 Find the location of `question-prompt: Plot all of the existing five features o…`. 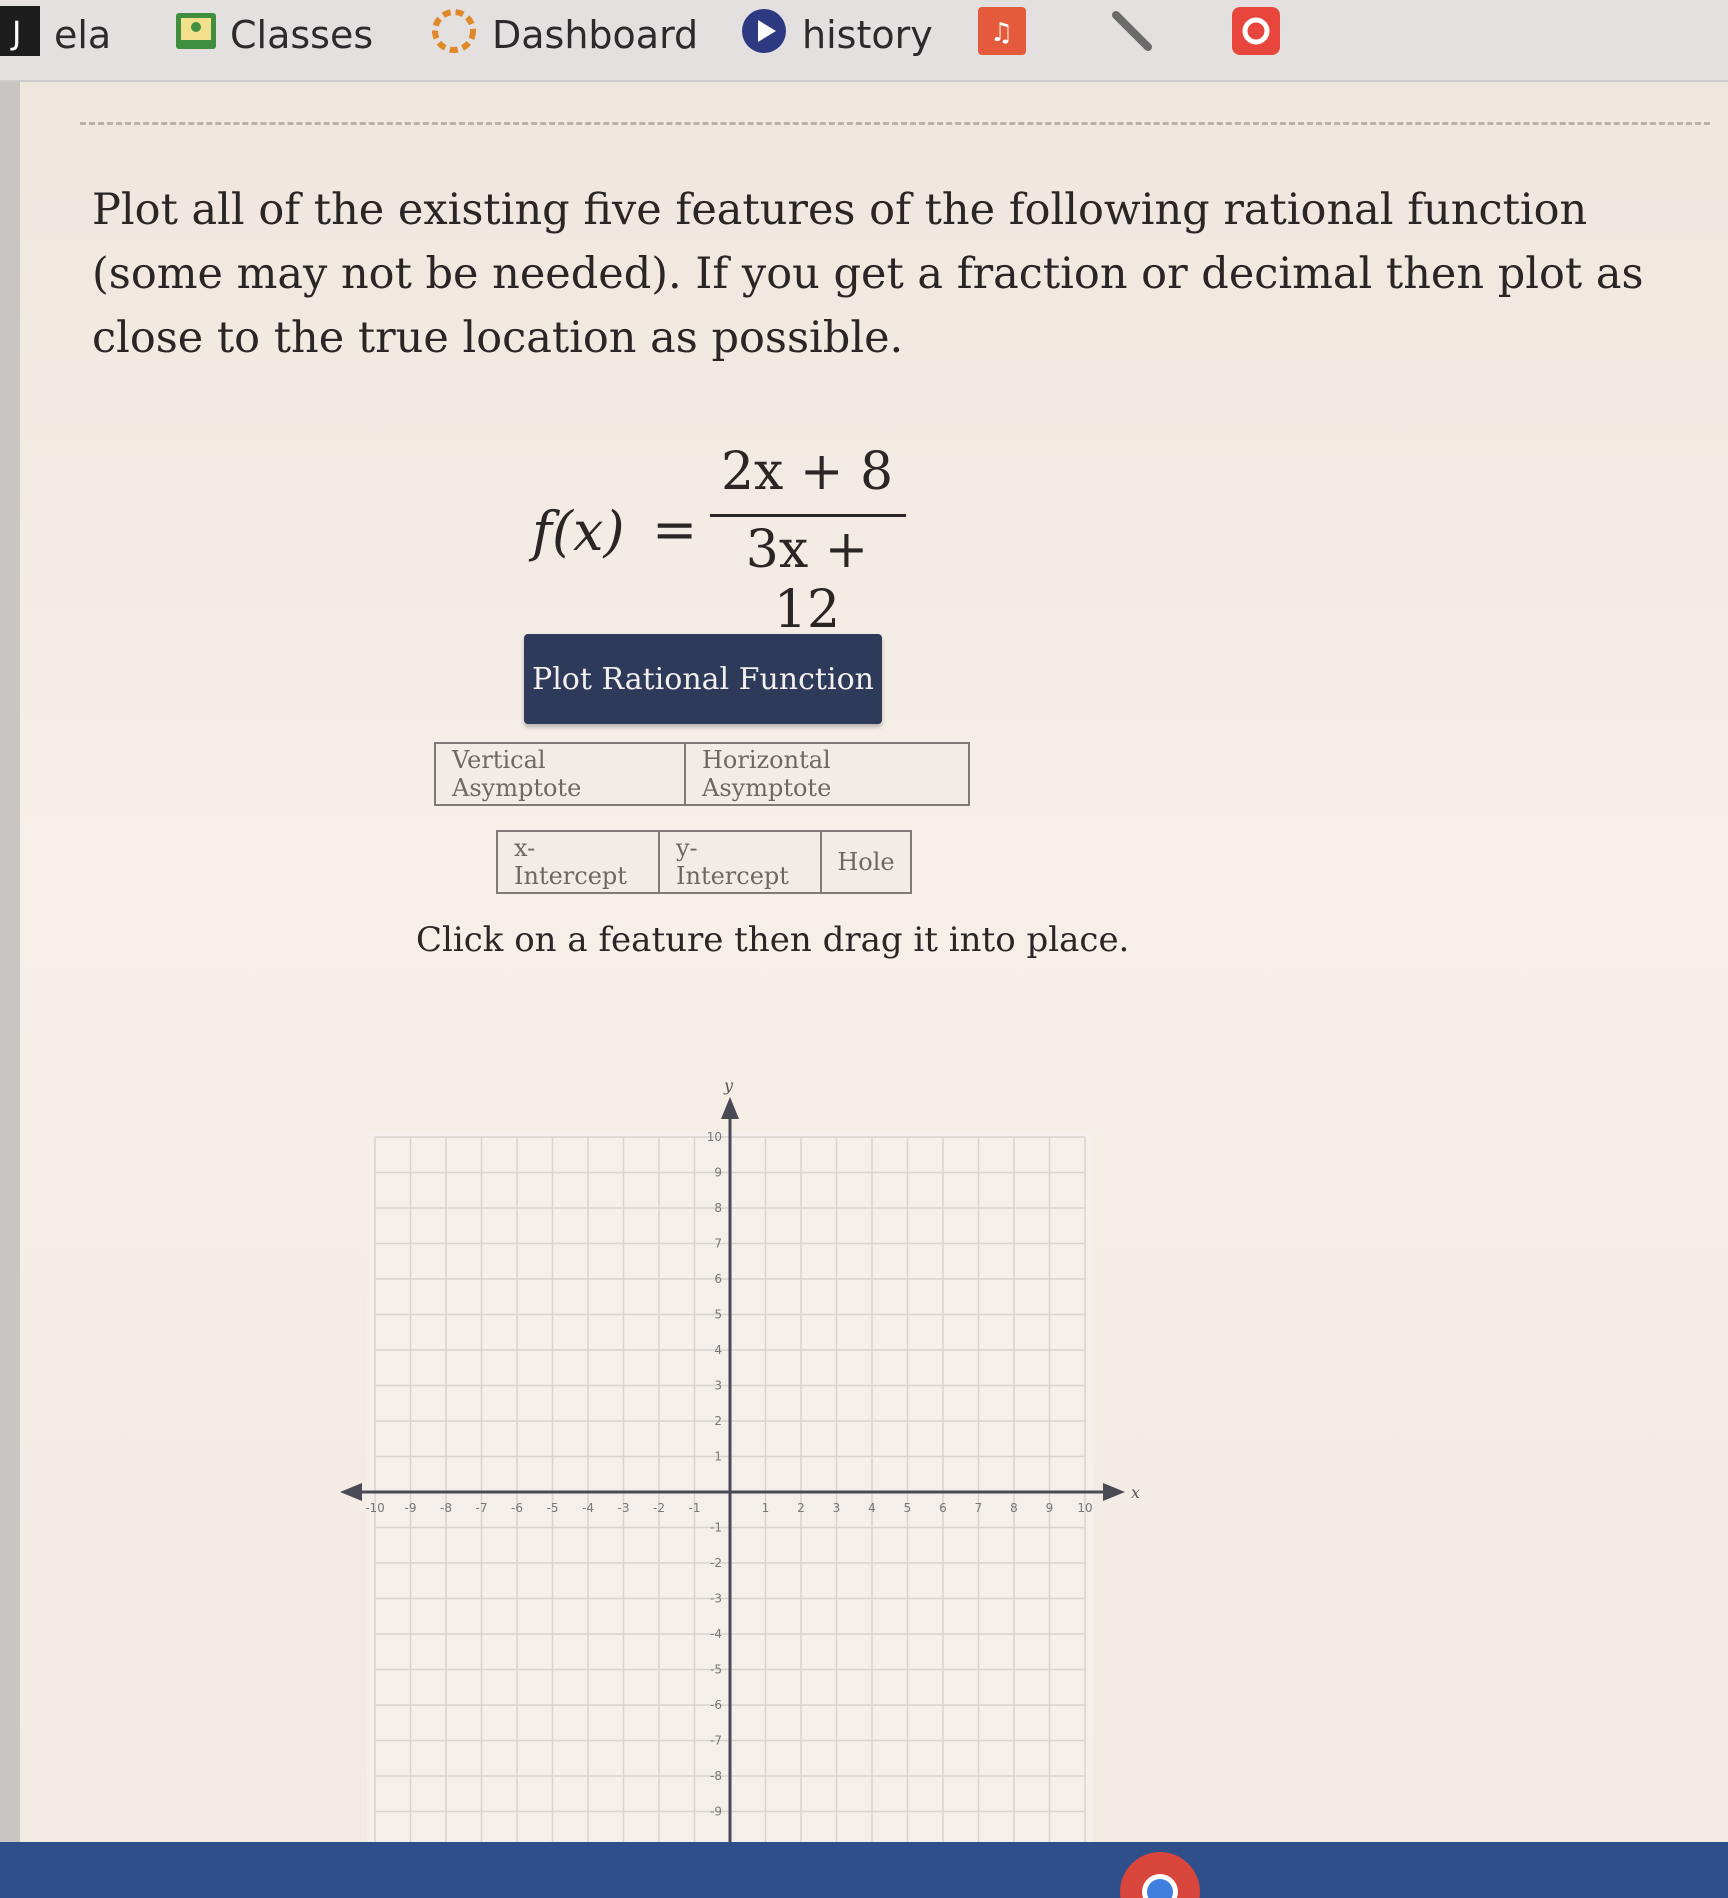

question-prompt: Plot all of the existing five features o… is located at coordinates (868, 274).